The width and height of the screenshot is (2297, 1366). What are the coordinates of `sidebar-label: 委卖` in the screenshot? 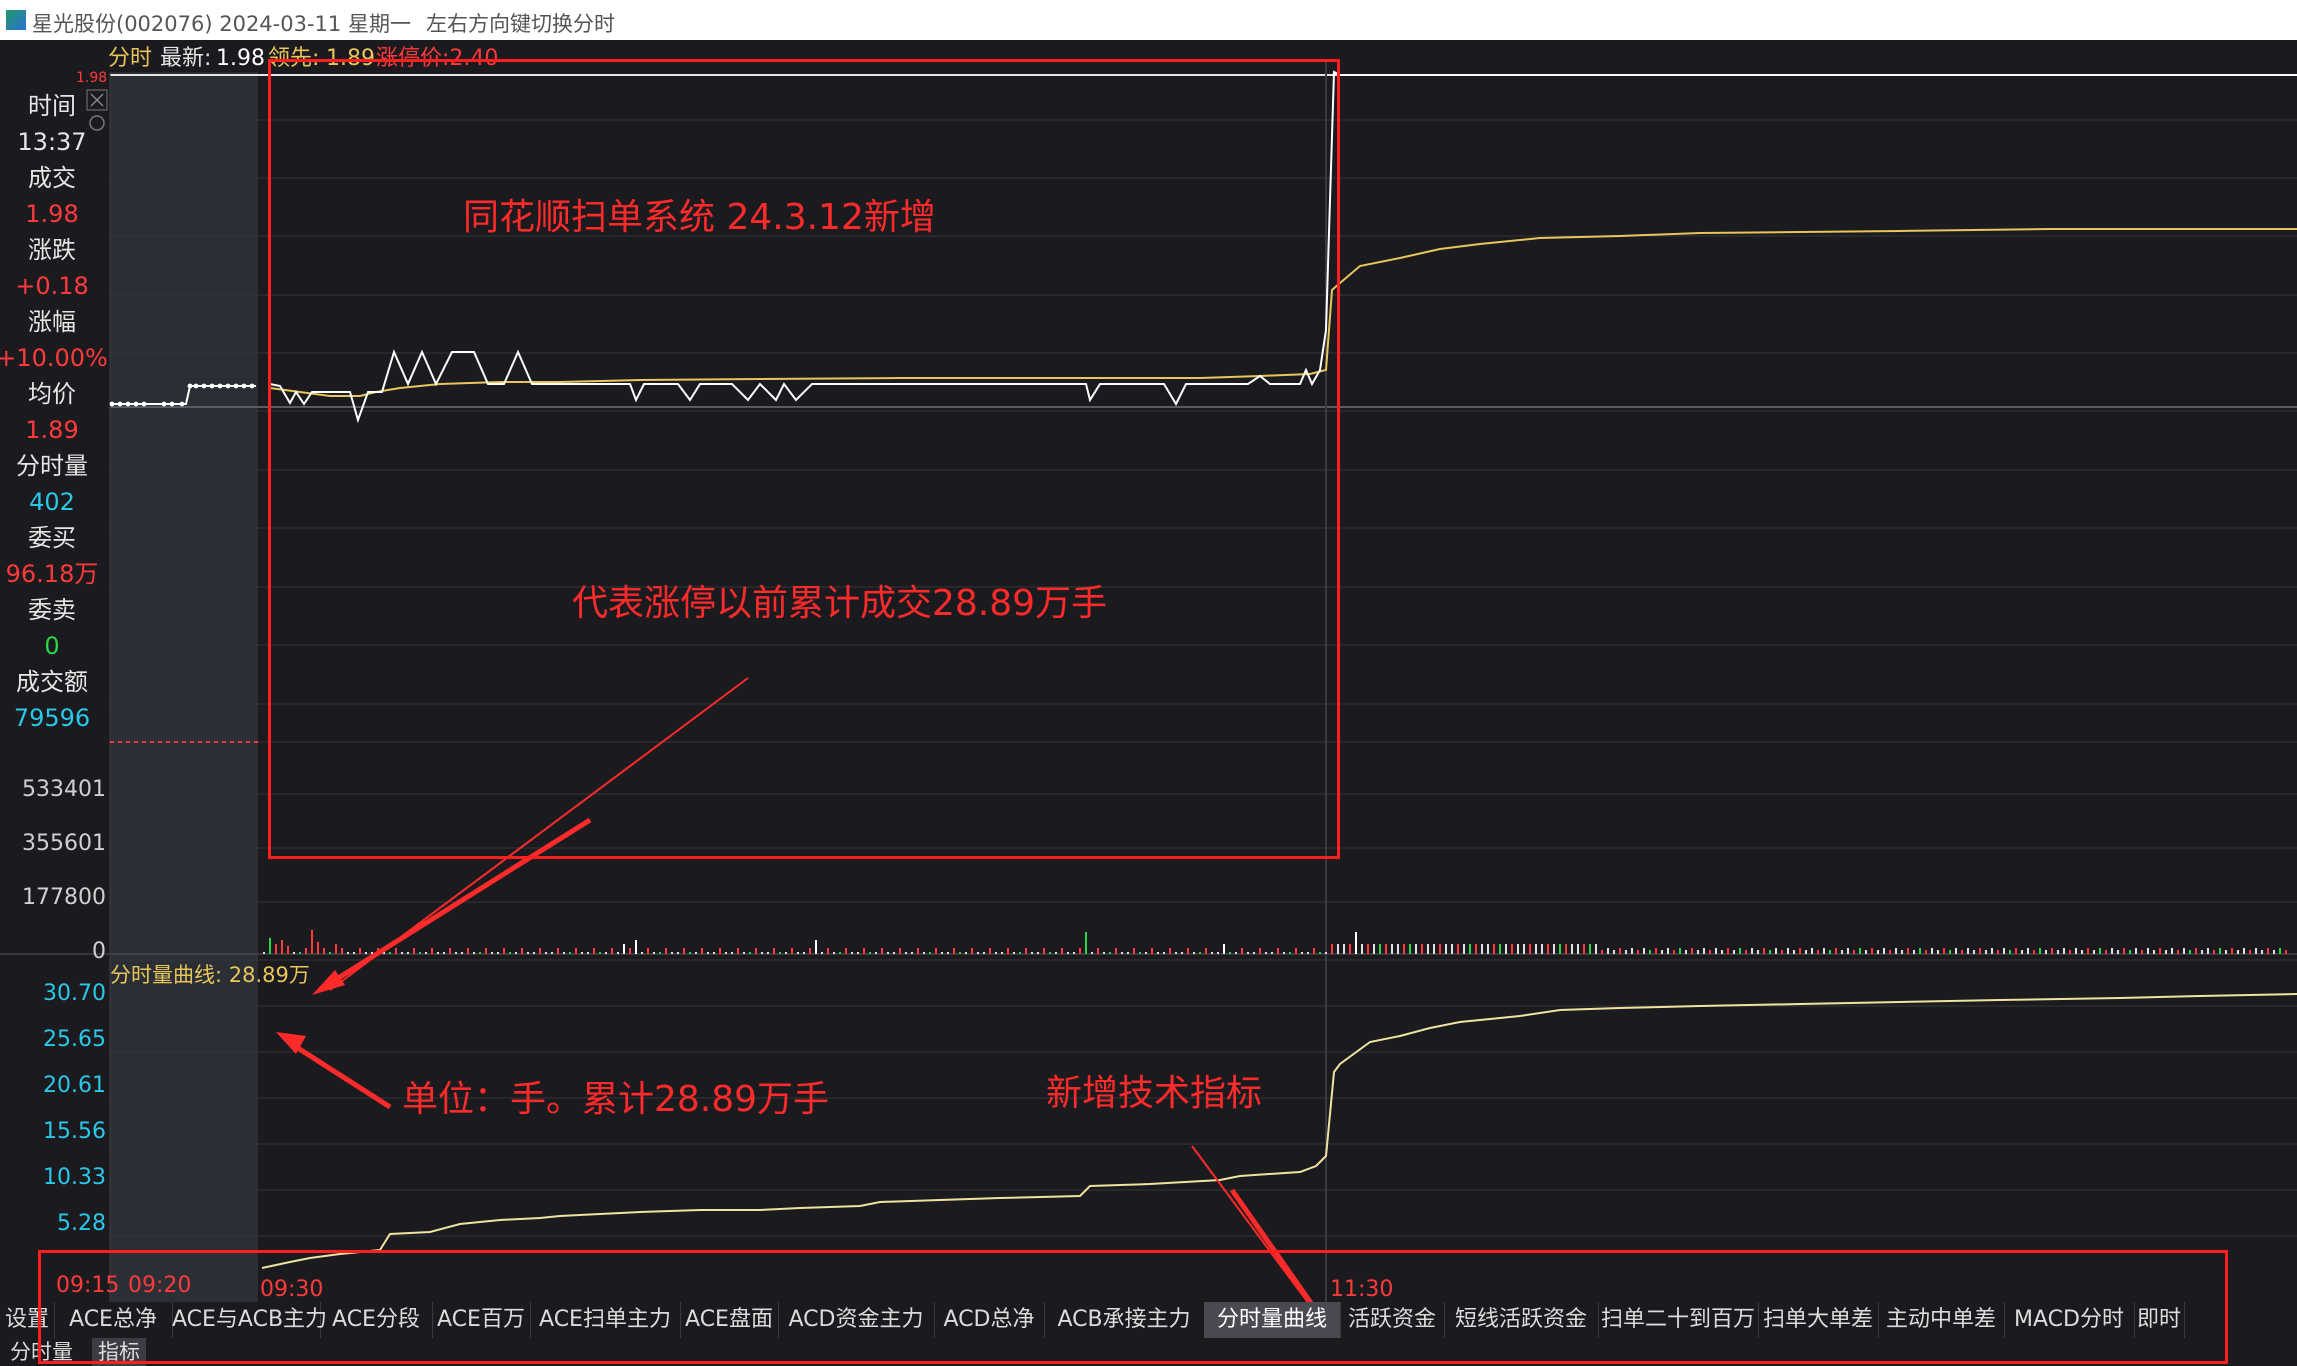 It's located at (52, 610).